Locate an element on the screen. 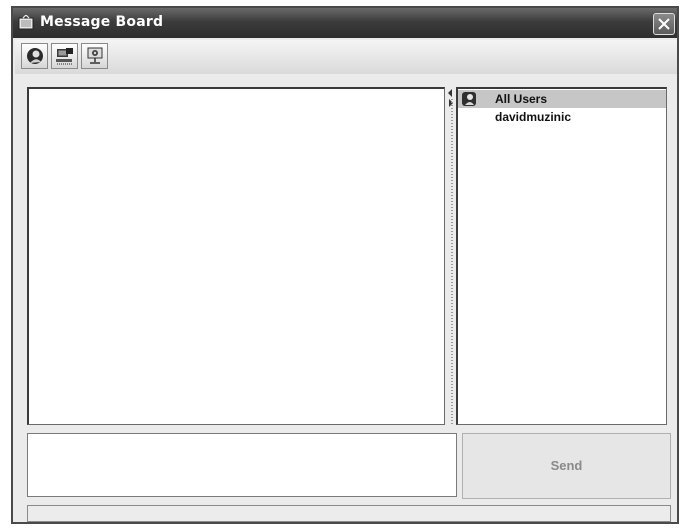 This screenshot has height=529, width=687. toolbar is located at coordinates (346, 57).